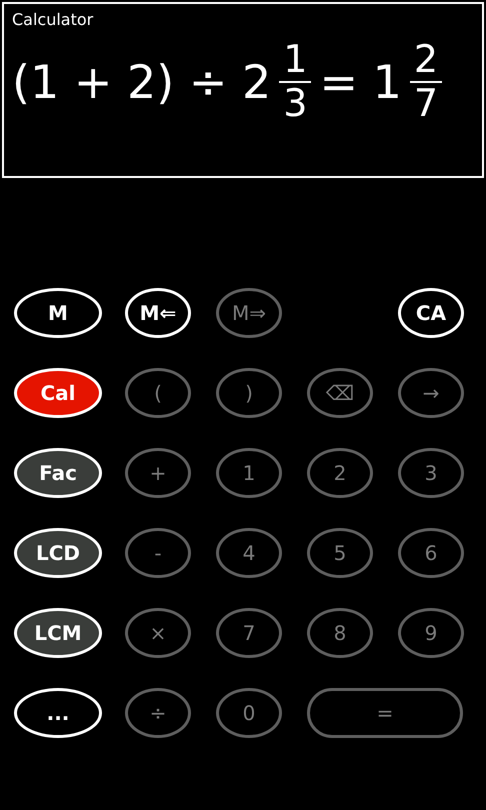  I want to click on numerator: 2, so click(426, 61).